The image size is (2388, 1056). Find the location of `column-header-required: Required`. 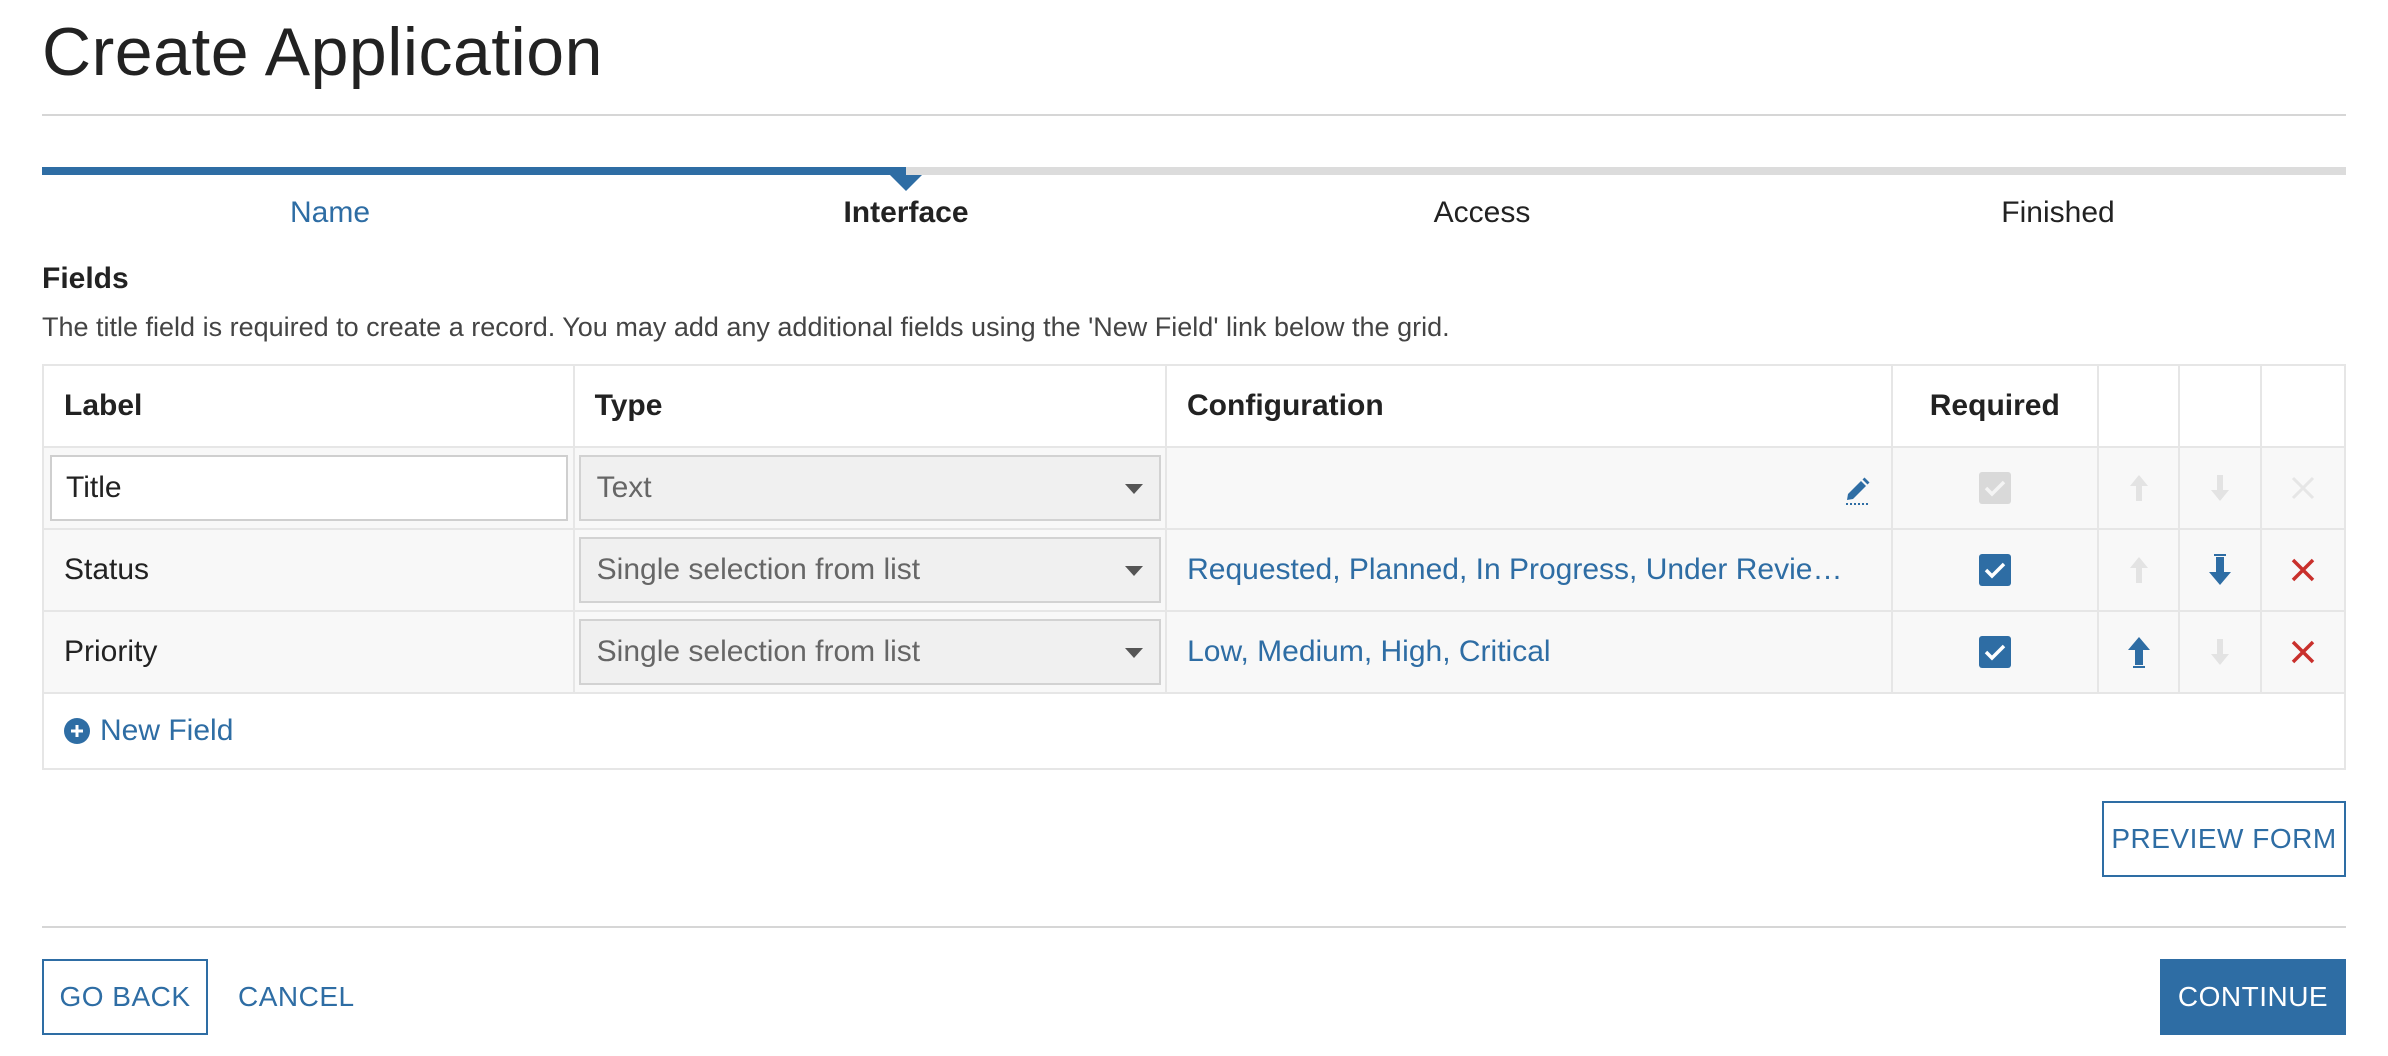

column-header-required: Required is located at coordinates (1996, 406).